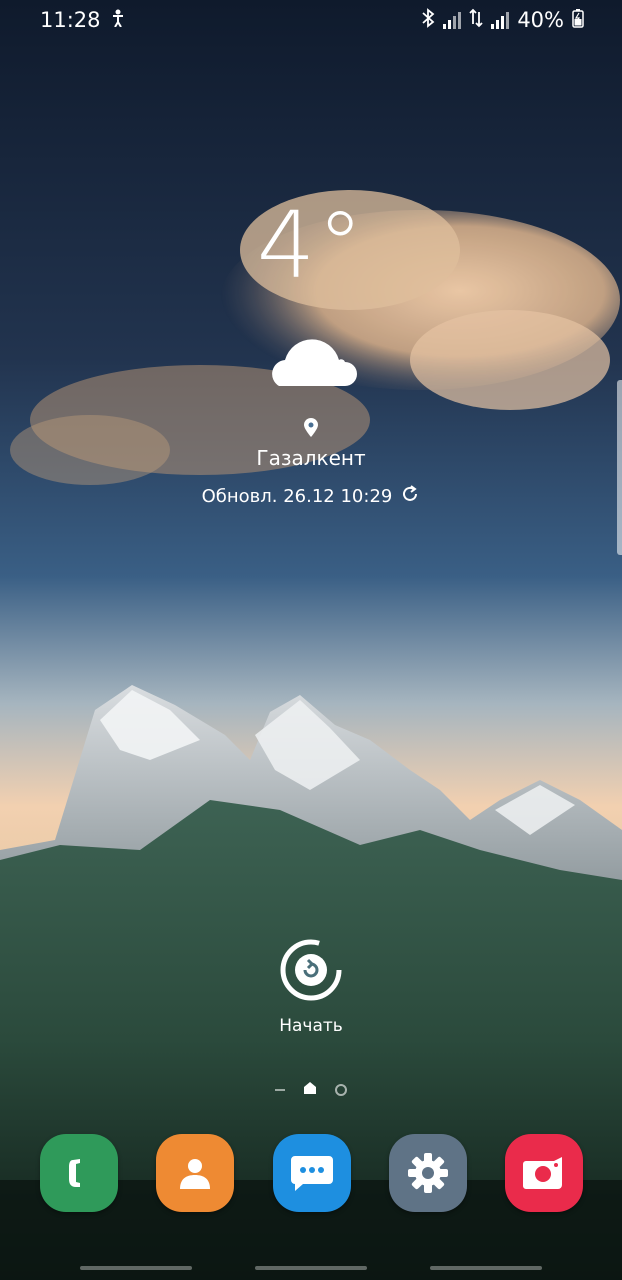 The height and width of the screenshot is (1280, 622). What do you see at coordinates (540, 20) in the screenshot?
I see `battery-percent: 40%` at bounding box center [540, 20].